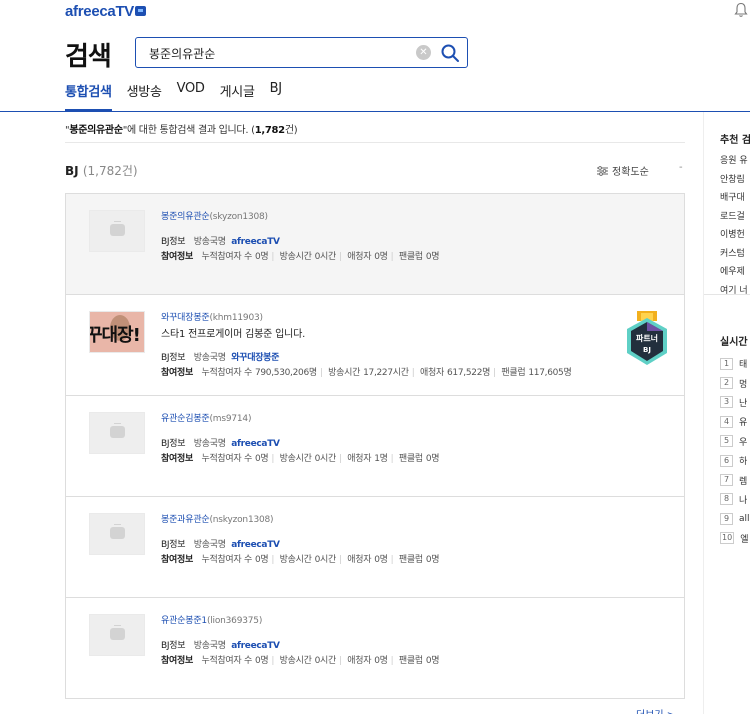 The height and width of the screenshot is (714, 750). Describe the element at coordinates (191, 94) in the screenshot. I see `tab-vod: VOD` at that location.